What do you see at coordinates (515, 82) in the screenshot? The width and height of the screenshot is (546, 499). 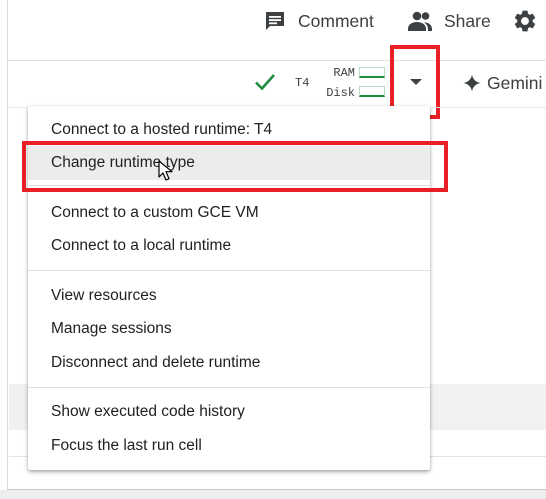 I see `gemini-label: Gemini` at bounding box center [515, 82].